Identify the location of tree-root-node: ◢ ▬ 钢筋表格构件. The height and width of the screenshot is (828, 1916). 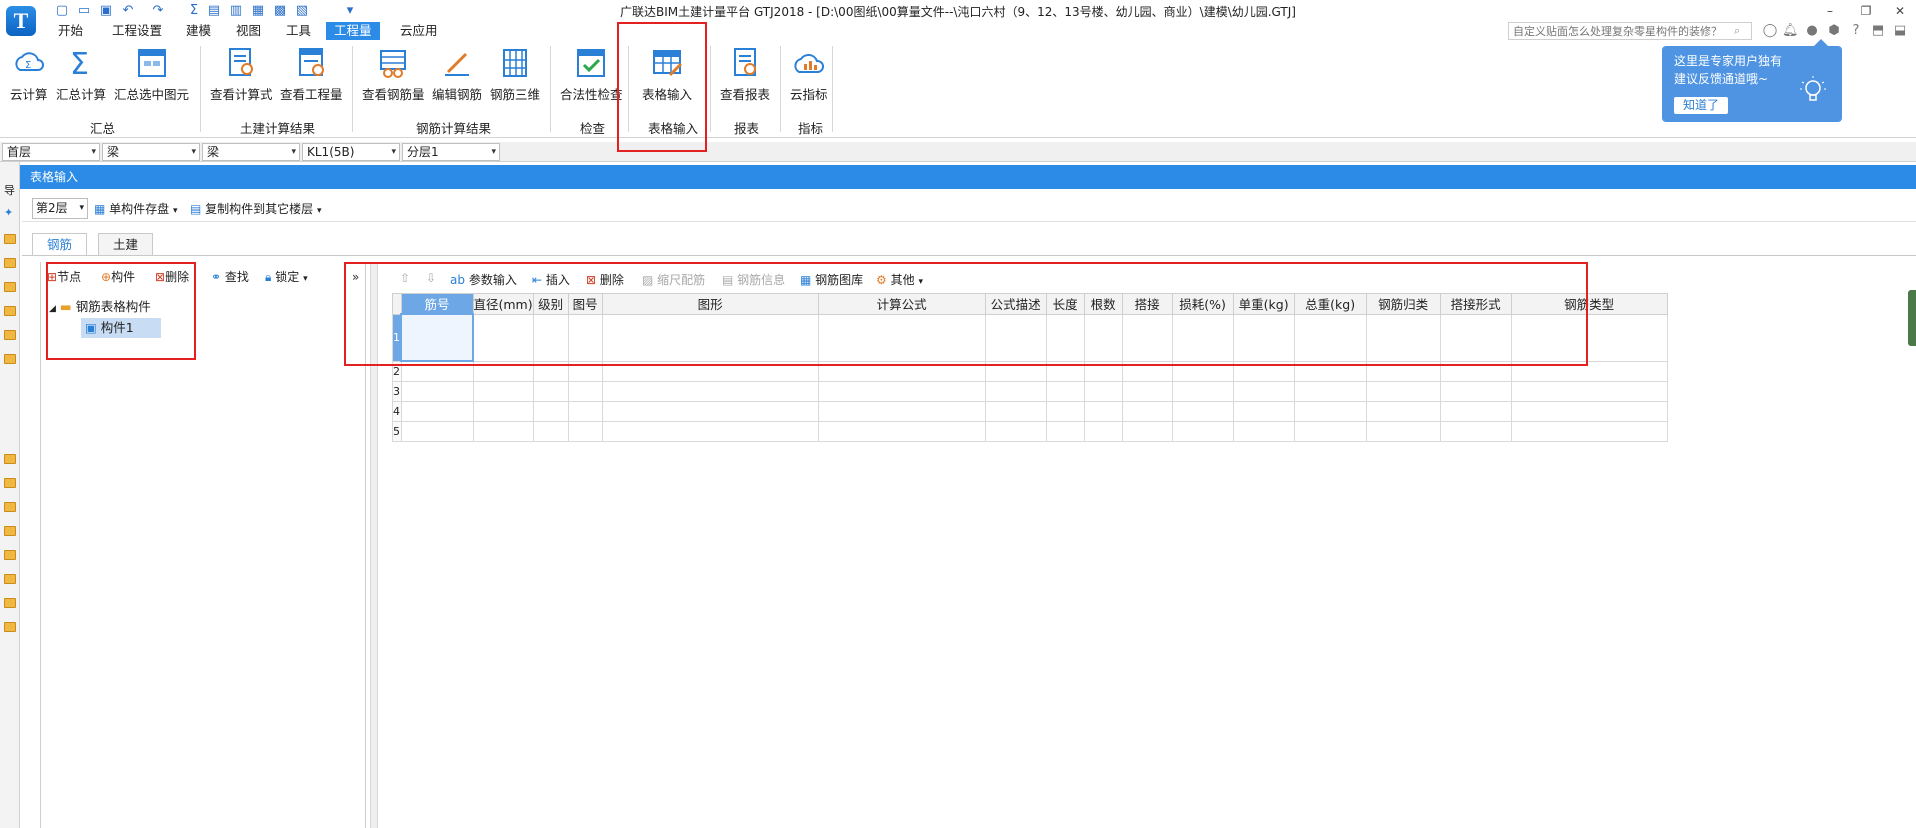
(100, 305).